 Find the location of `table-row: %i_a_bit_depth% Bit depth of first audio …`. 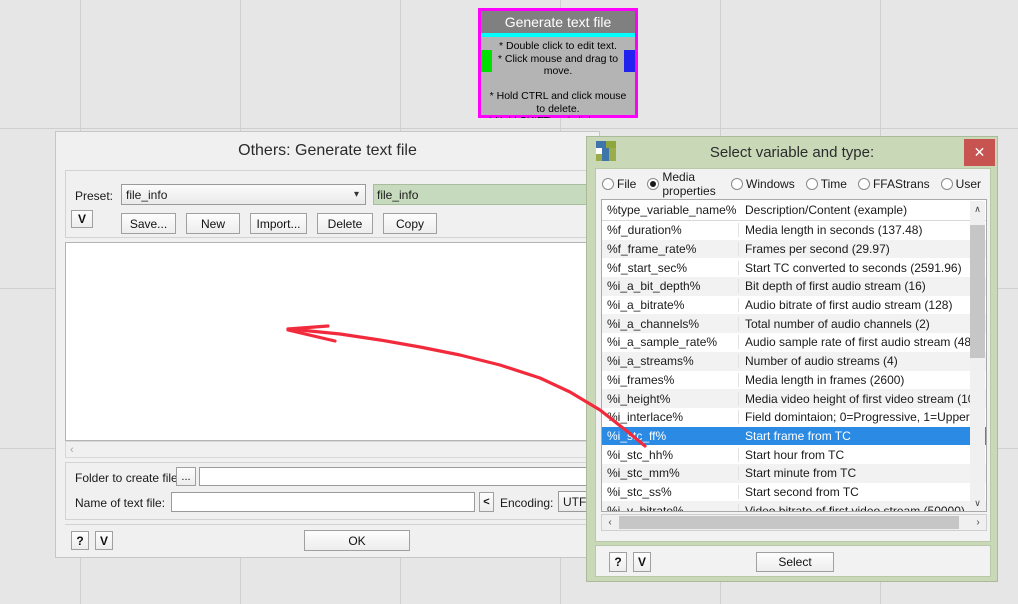

table-row: %i_a_bit_depth% Bit depth of first audio … is located at coordinates (794, 286).